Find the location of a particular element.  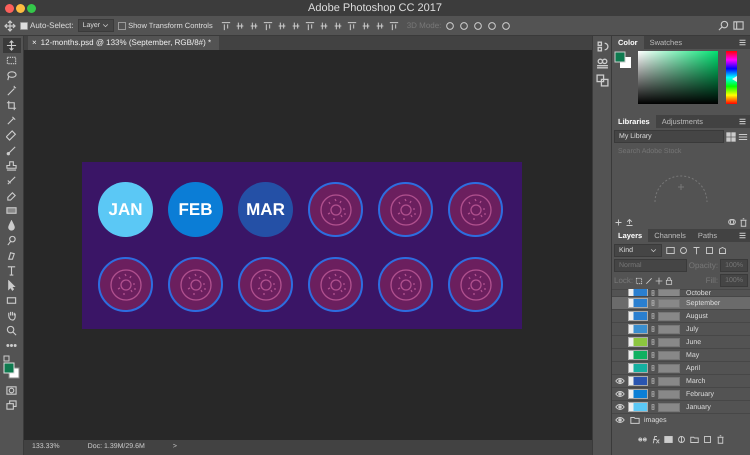

fx-icon is located at coordinates (655, 439).